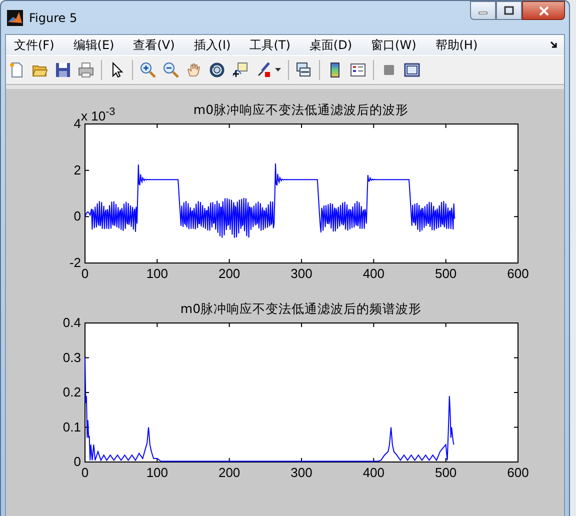 Image resolution: width=576 pixels, height=516 pixels. What do you see at coordinates (194, 70) in the screenshot?
I see `hand-icon` at bounding box center [194, 70].